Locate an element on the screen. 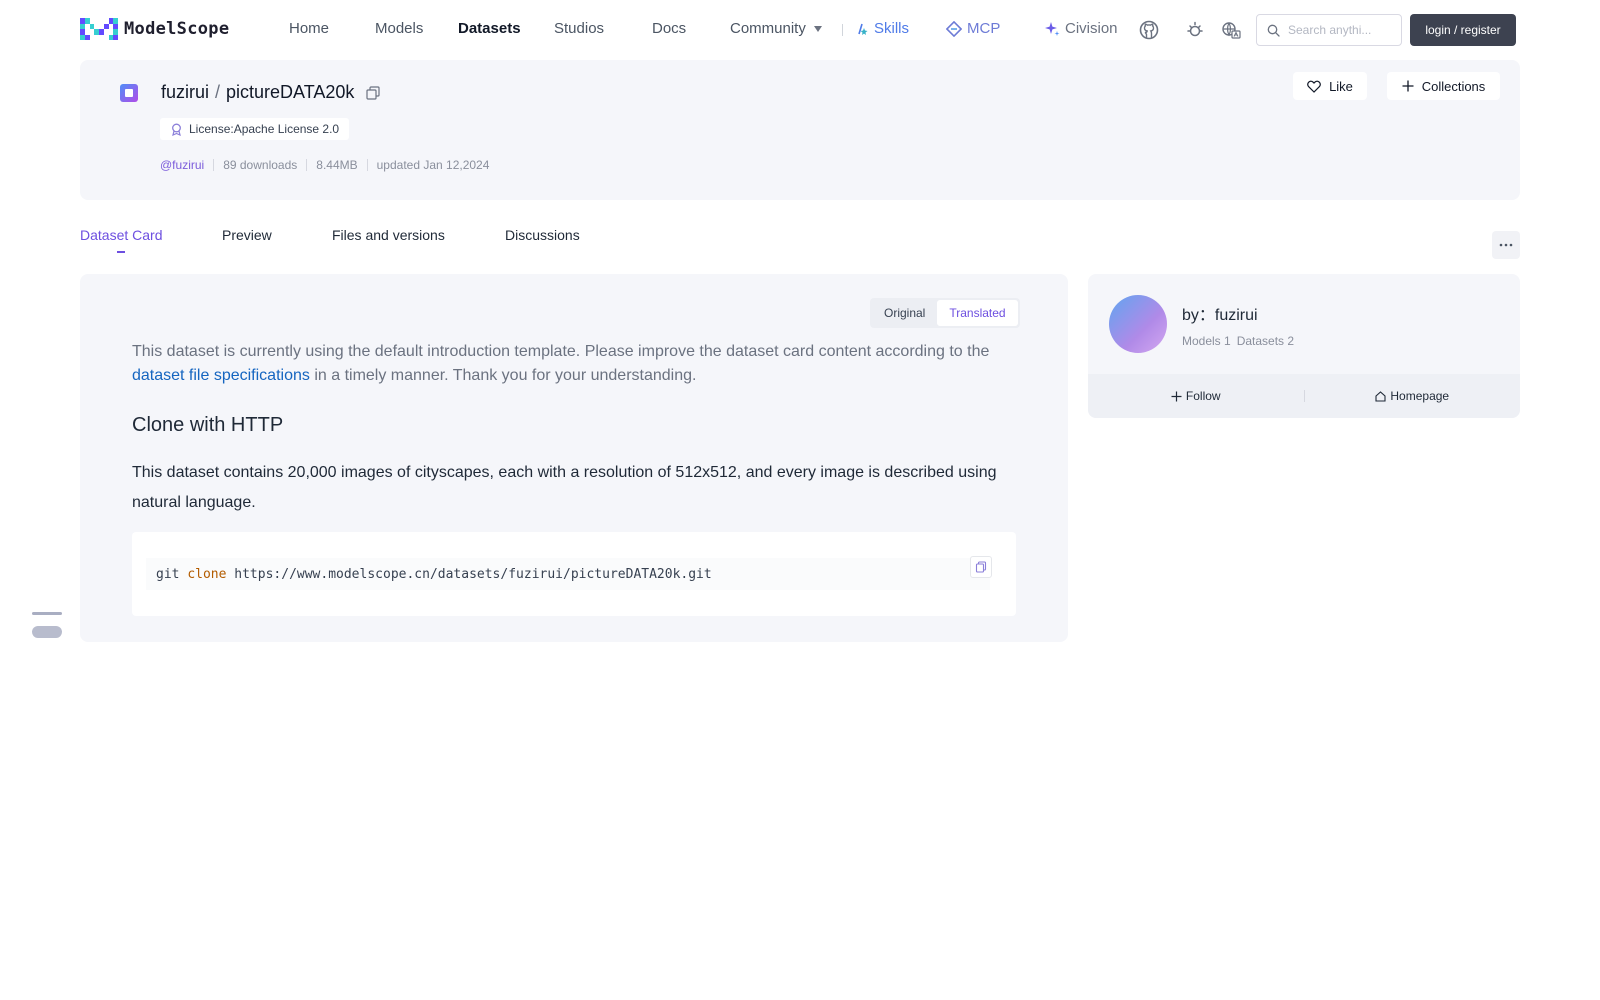 The height and width of the screenshot is (1000, 1600). logo-mark-icon is located at coordinates (99, 29).